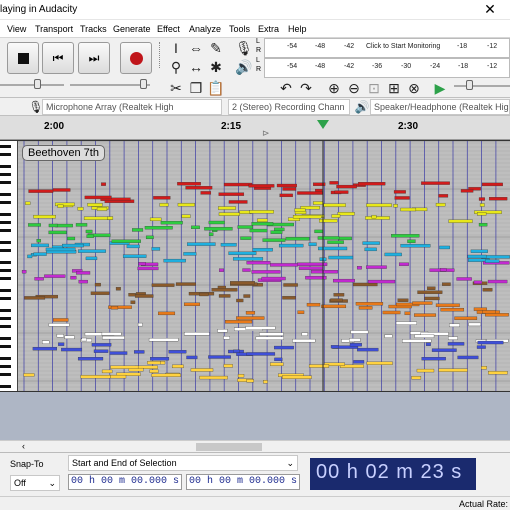 The image size is (510, 510). What do you see at coordinates (93, 29) in the screenshot?
I see `menu-tracks: Tracks` at bounding box center [93, 29].